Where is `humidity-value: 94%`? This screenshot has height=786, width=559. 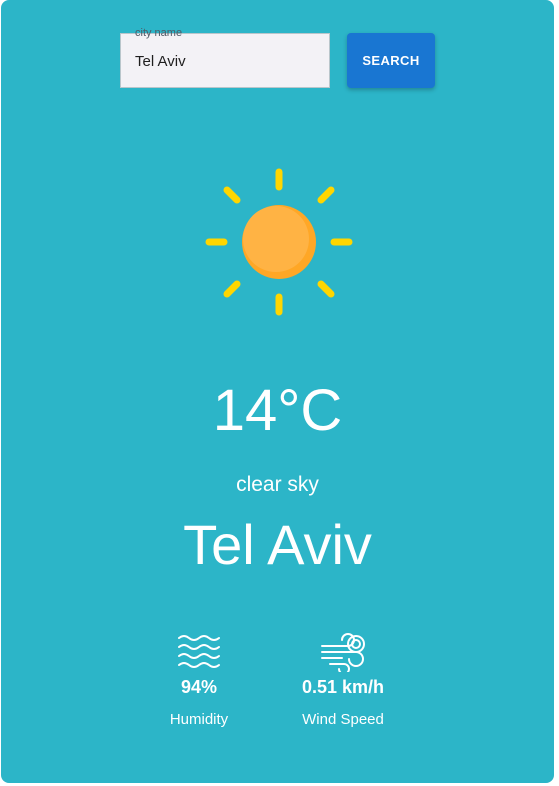
humidity-value: 94% is located at coordinates (199, 687).